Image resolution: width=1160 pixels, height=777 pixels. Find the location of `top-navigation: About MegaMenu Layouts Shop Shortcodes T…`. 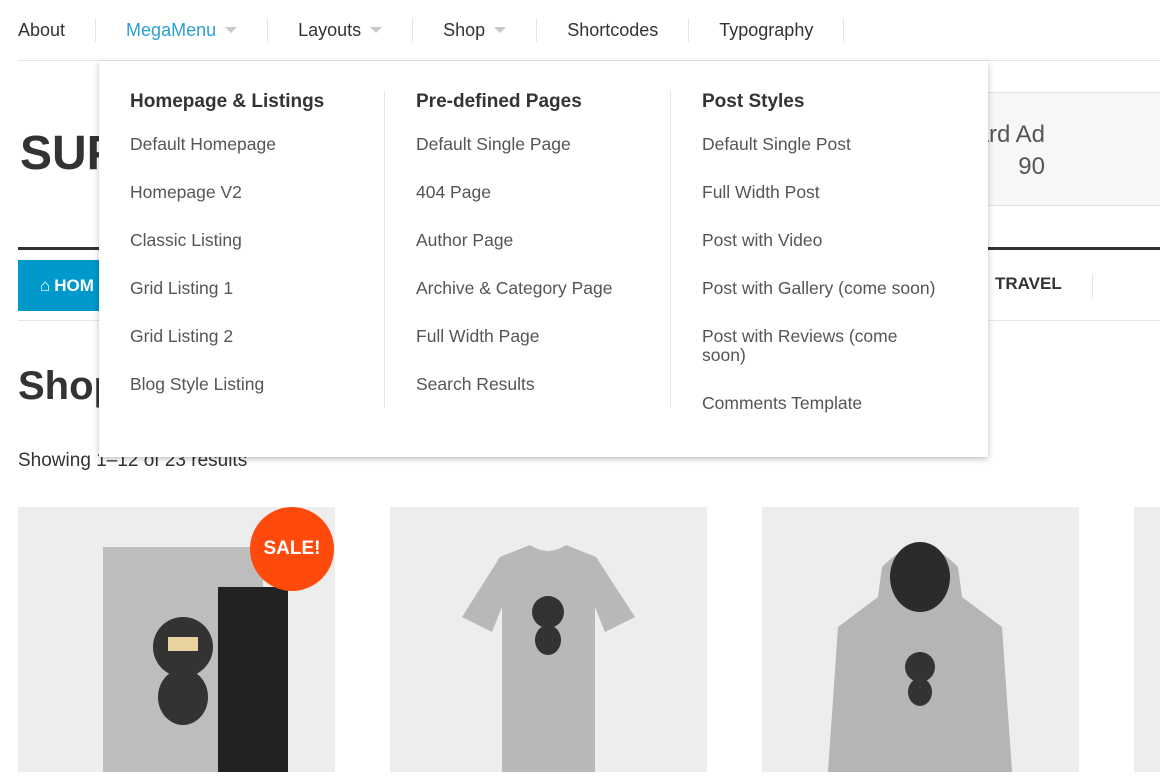

top-navigation: About MegaMenu Layouts Shop Shortcodes T… is located at coordinates (589, 30).